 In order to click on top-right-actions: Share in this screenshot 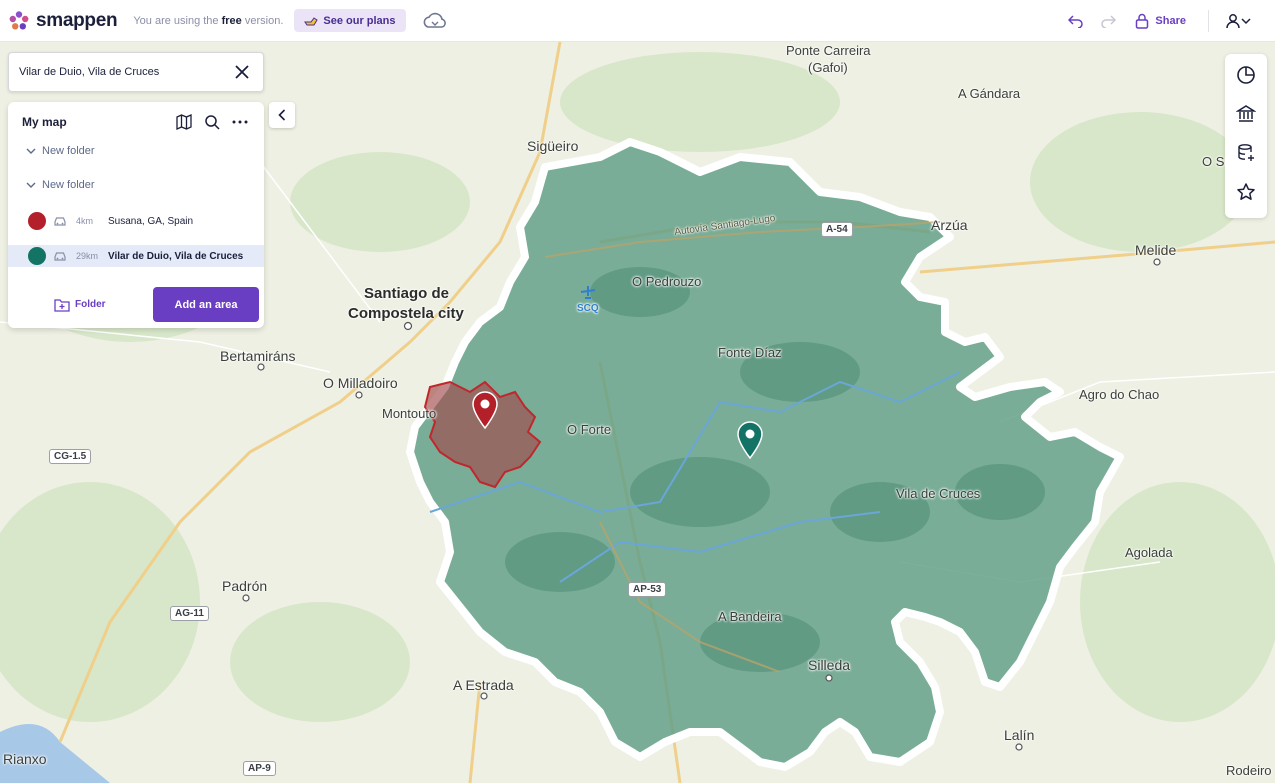, I will do `click(1170, 21)`.